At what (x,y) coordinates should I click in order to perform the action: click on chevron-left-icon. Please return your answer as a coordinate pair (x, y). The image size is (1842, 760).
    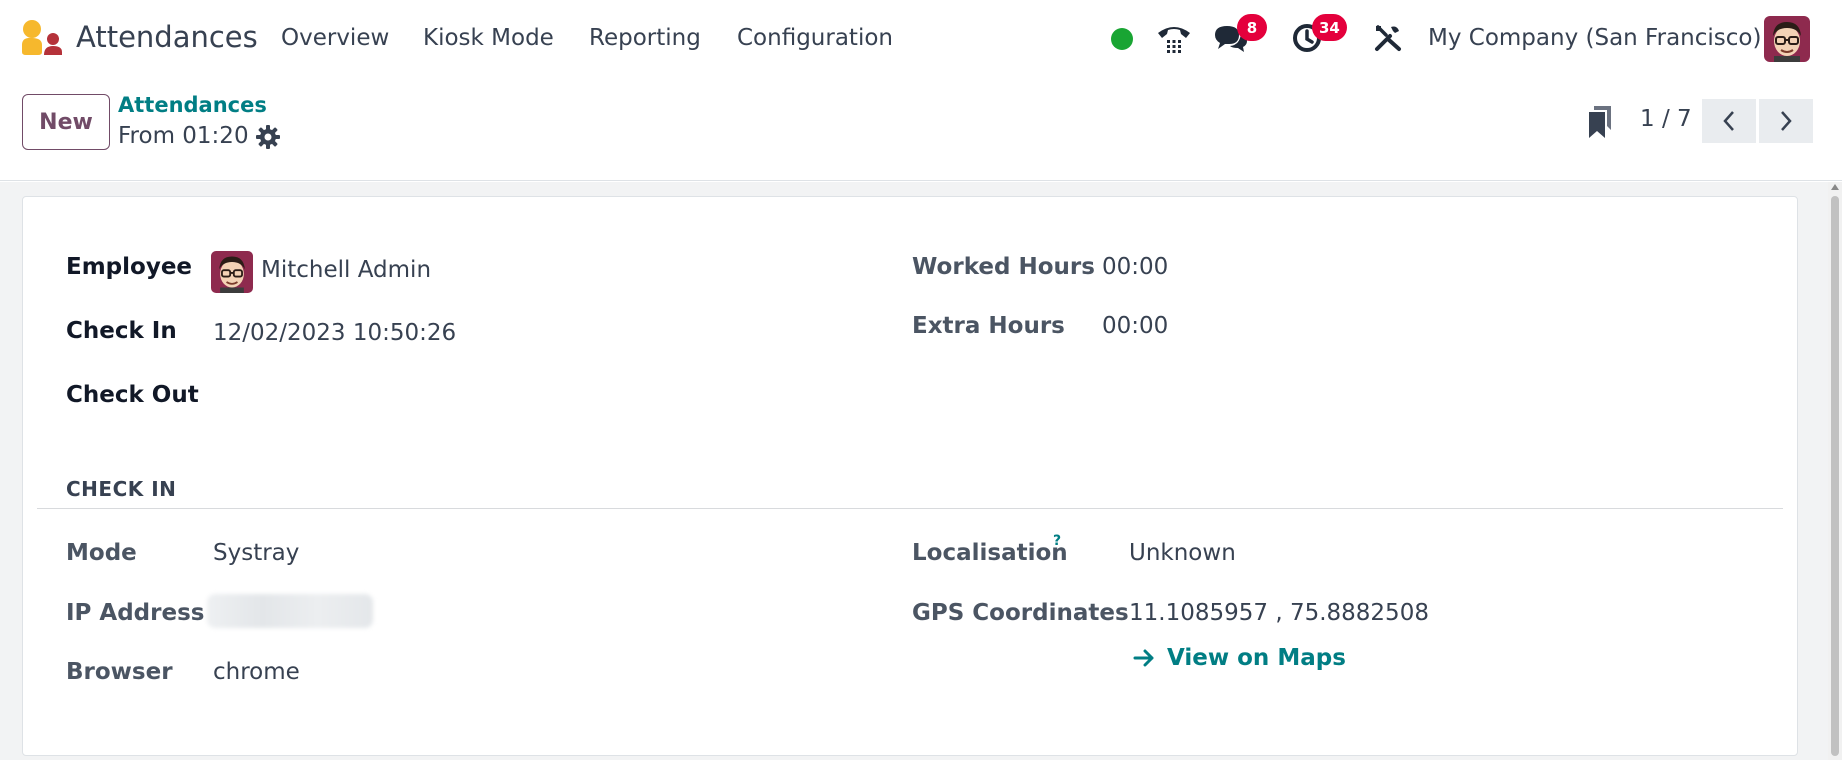
    Looking at the image, I should click on (1728, 121).